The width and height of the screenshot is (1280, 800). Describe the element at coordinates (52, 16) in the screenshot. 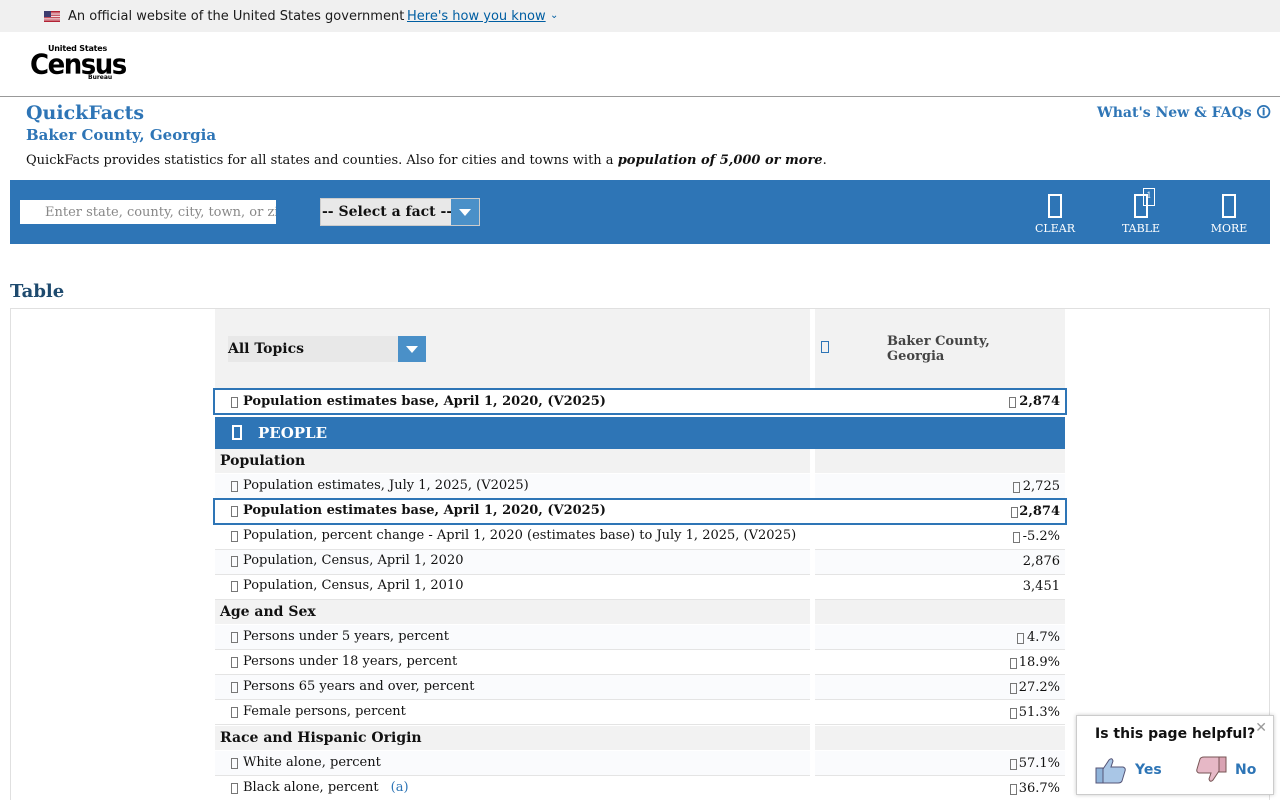

I see `us-flag-icon` at that location.